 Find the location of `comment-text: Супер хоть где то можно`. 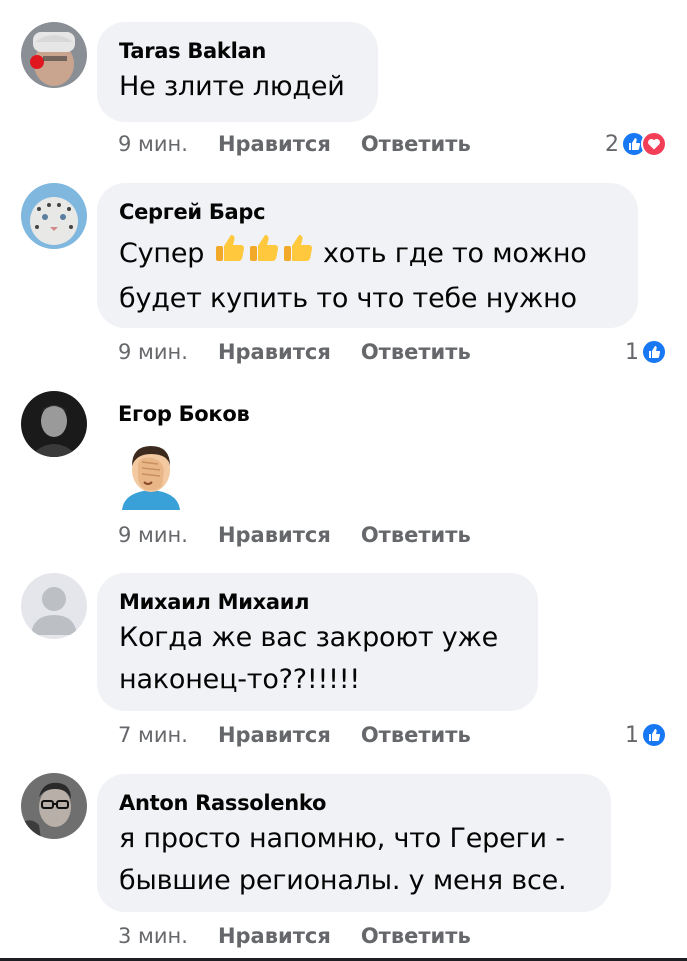

comment-text: Супер хоть где то можно is located at coordinates (367, 254).